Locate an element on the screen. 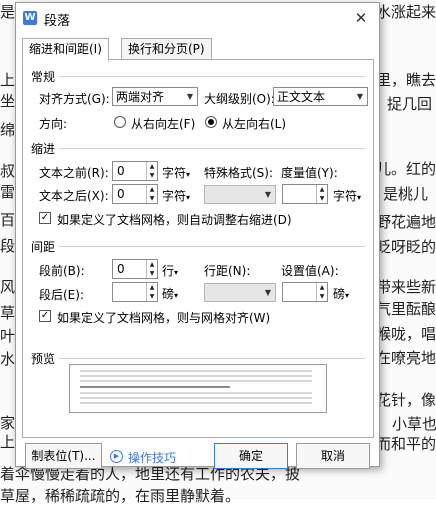  rtl-radio is located at coordinates (120, 122).